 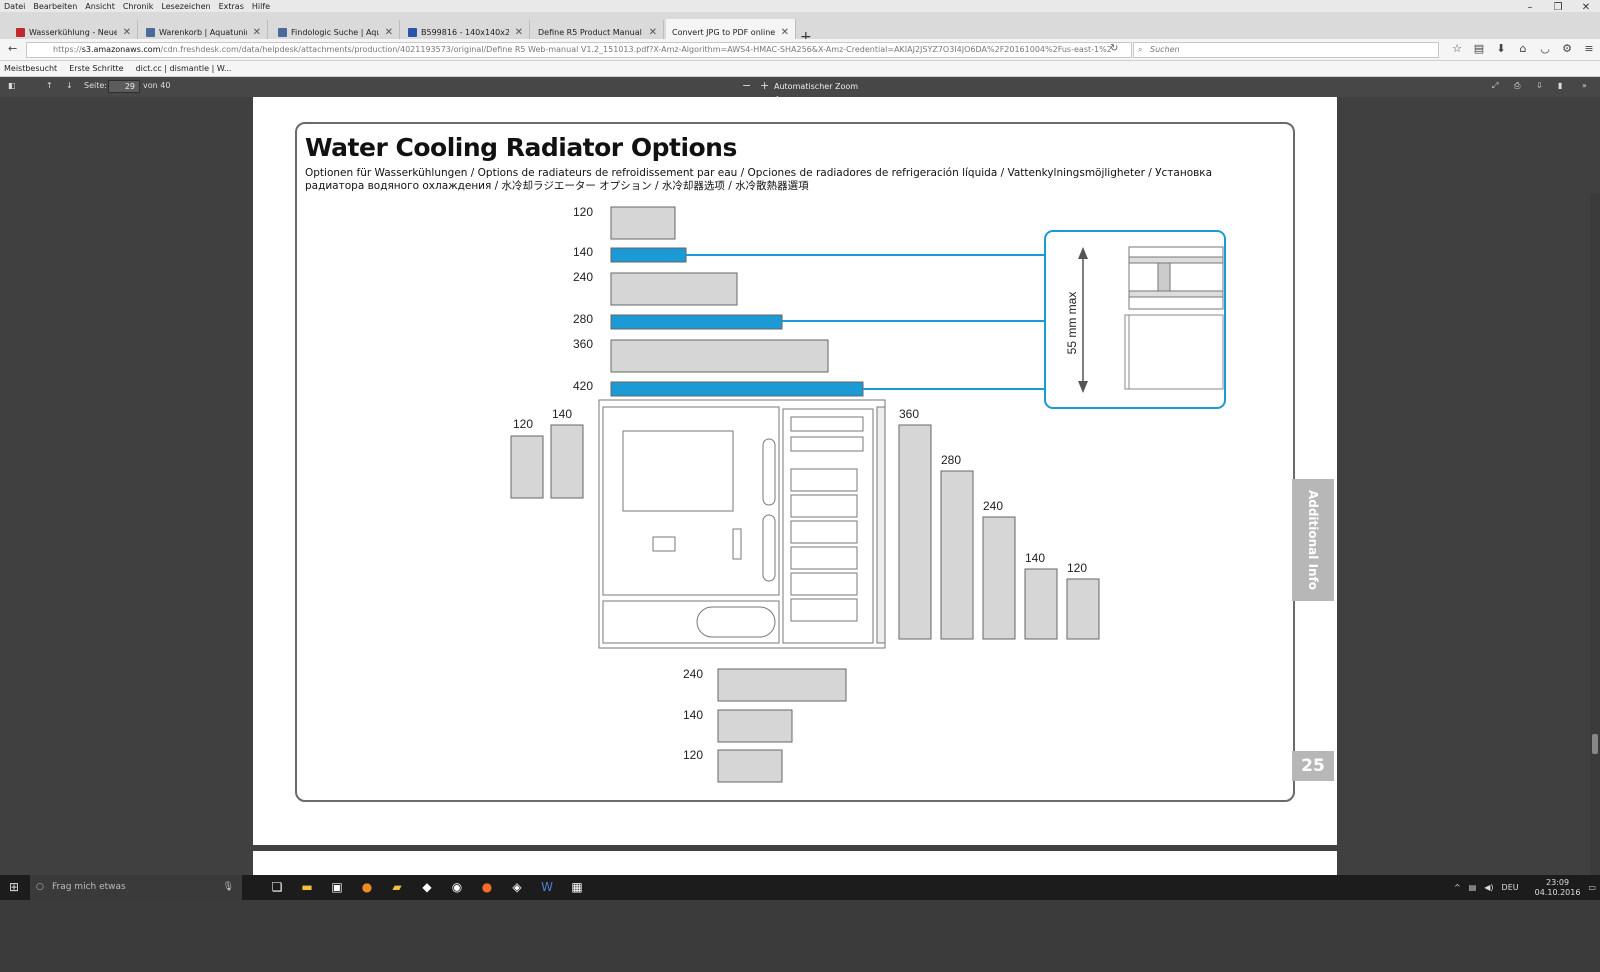 What do you see at coordinates (820, 92) in the screenshot?
I see `zoom-select: Automatischer Zoom ↕` at bounding box center [820, 92].